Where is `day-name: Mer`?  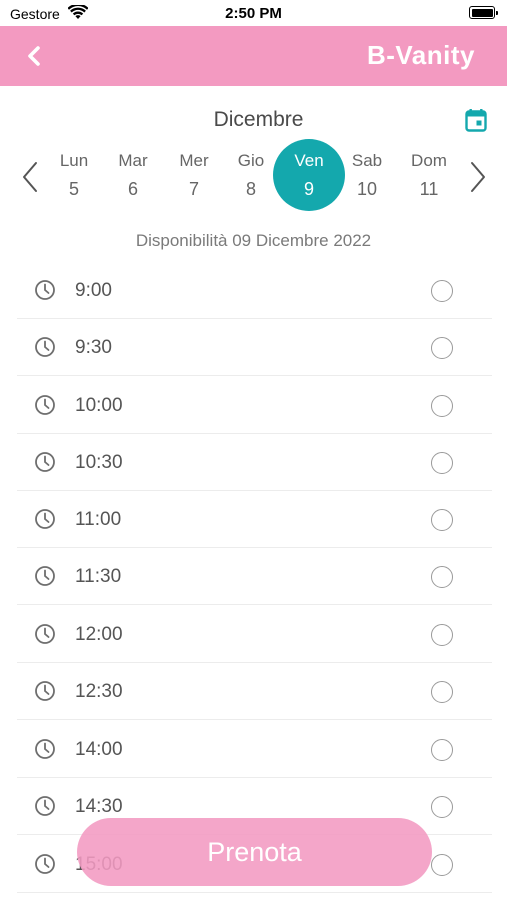 day-name: Mer is located at coordinates (194, 160).